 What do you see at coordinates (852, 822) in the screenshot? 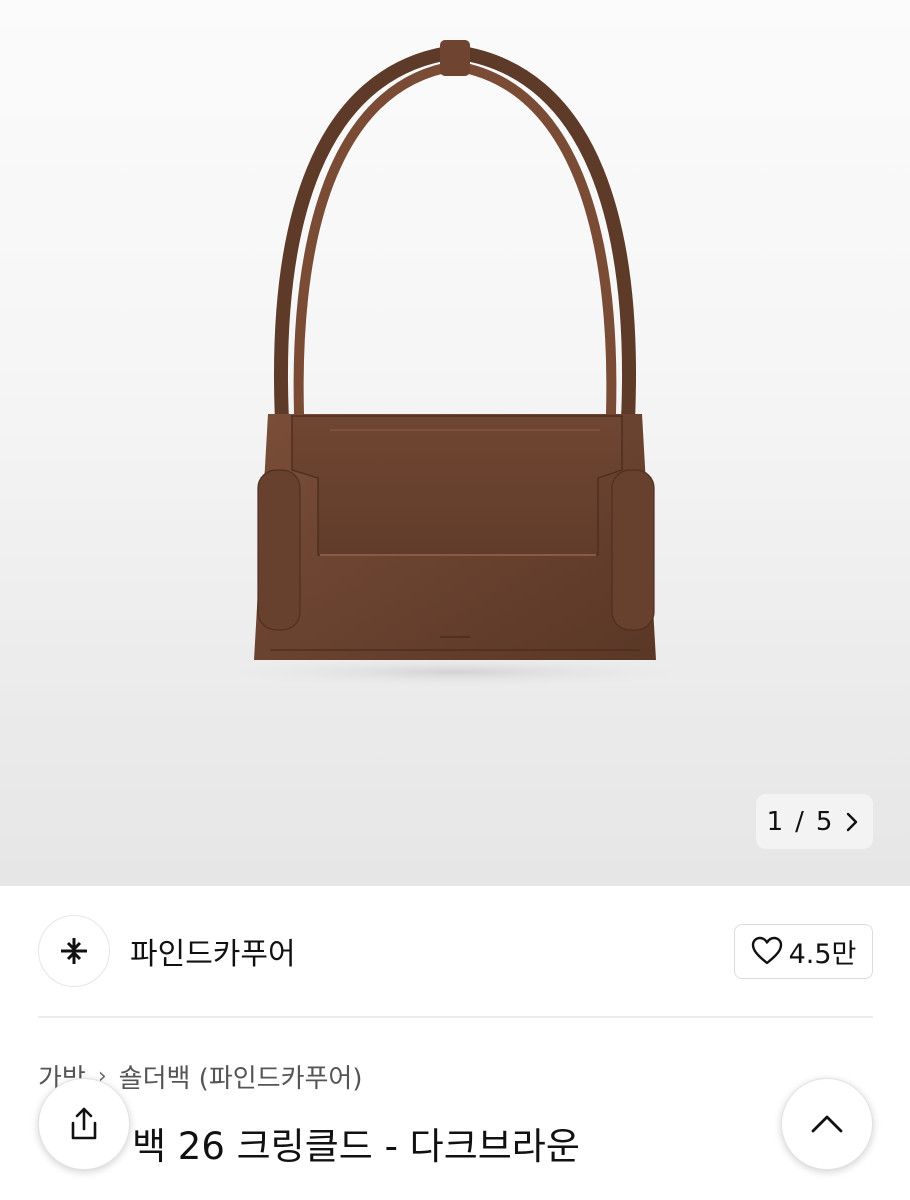
I see `chevron-right-icon` at bounding box center [852, 822].